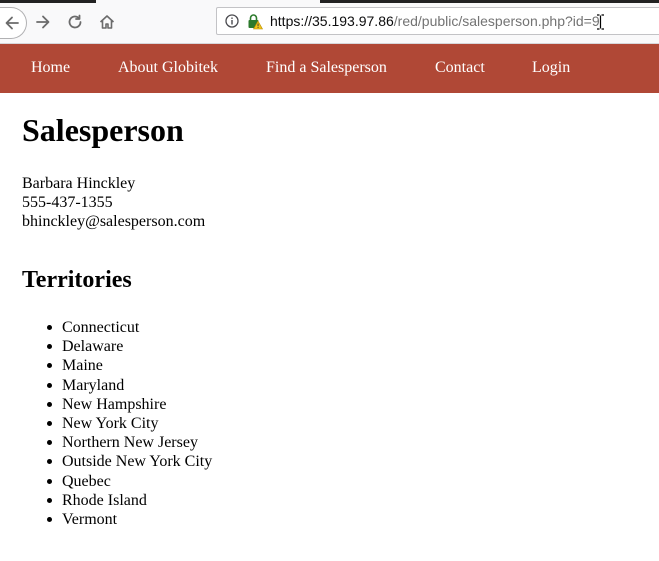  Describe the element at coordinates (117, 346) in the screenshot. I see `list-item: Delaware` at that location.